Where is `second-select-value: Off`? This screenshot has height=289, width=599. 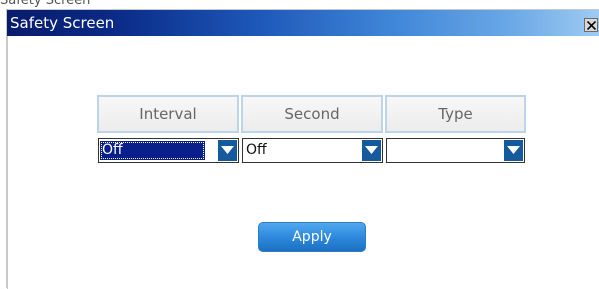 second-select-value: Off is located at coordinates (256, 150).